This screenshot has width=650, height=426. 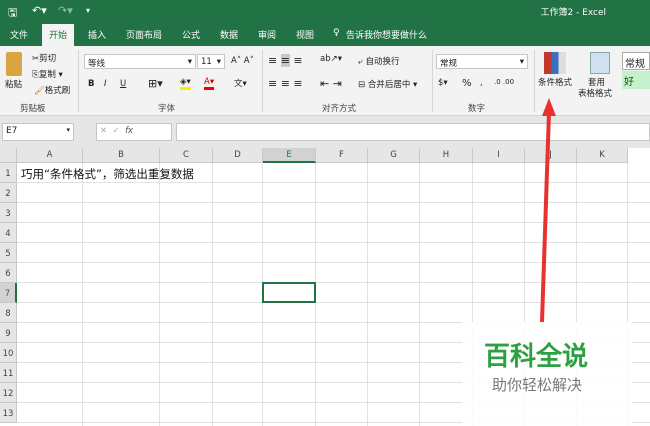 I want to click on watermark-title: 百科全说, so click(x=536, y=357).